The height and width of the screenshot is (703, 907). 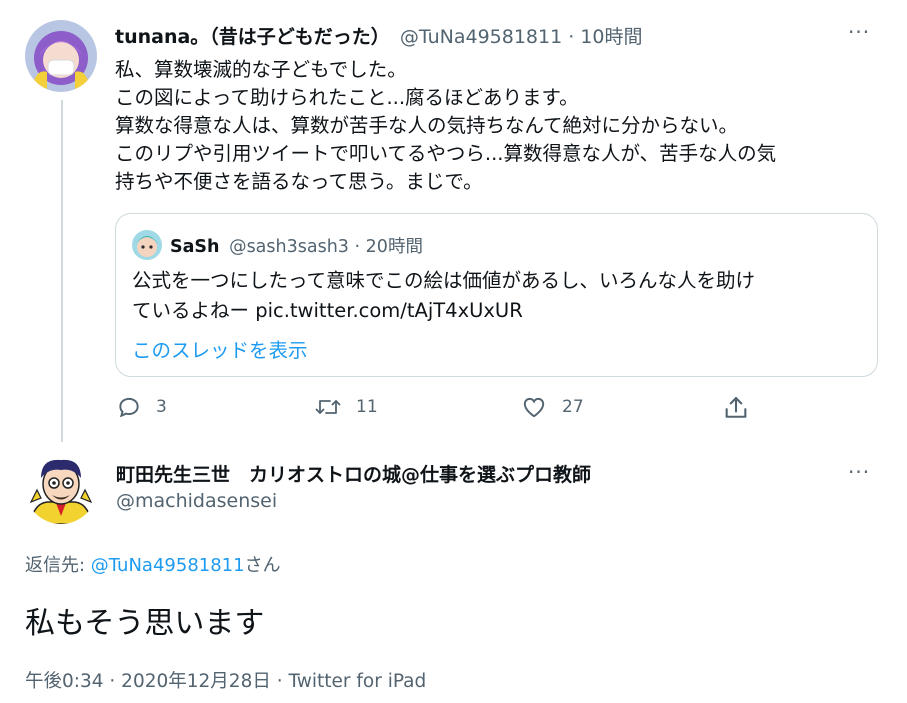 What do you see at coordinates (58, 565) in the screenshot?
I see `reply-to-prefix: 返信先:` at bounding box center [58, 565].